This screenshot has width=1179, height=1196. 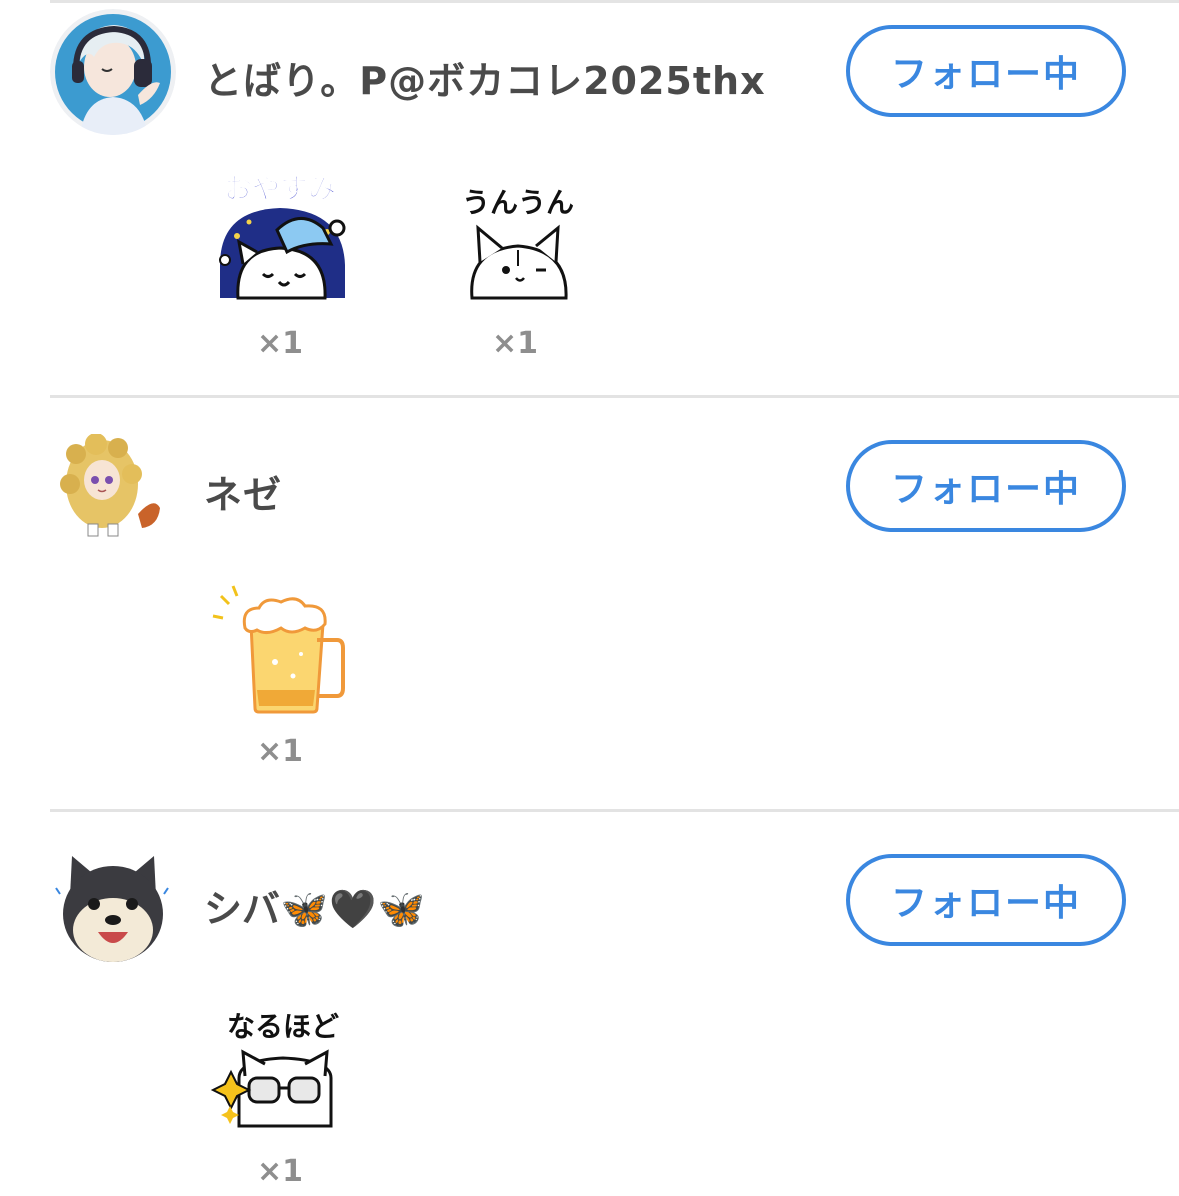 I want to click on beer-mug-sticker-icon, so click(x=278, y=649).